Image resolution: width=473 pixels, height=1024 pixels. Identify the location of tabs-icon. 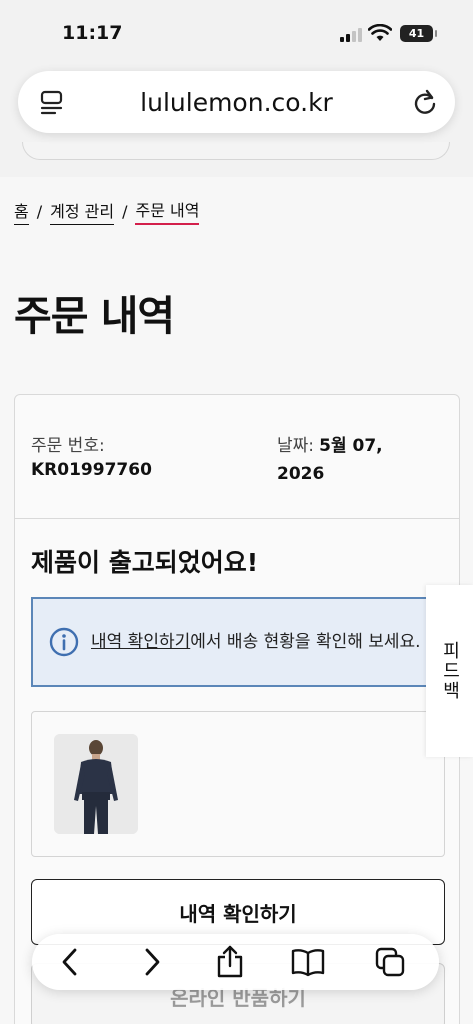
(390, 962).